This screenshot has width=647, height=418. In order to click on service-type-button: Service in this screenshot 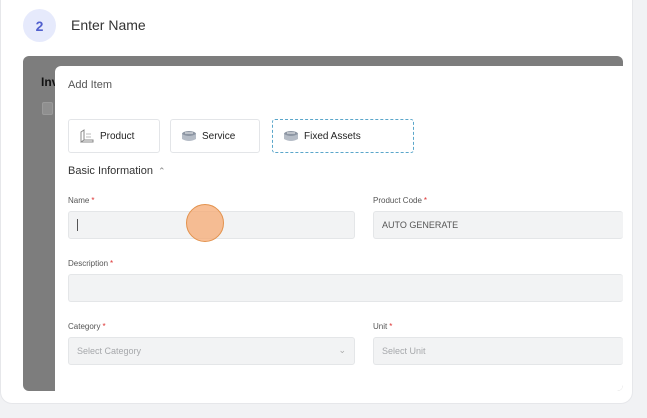, I will do `click(215, 136)`.